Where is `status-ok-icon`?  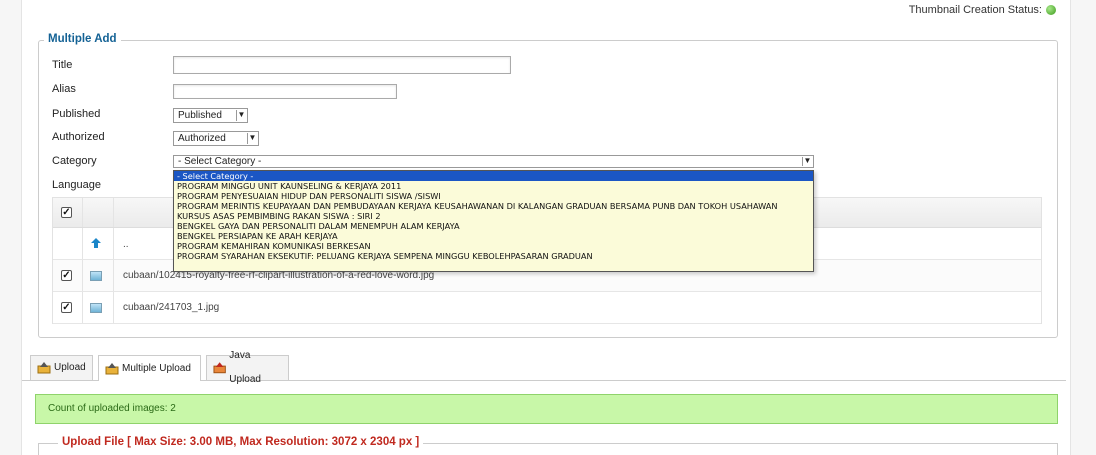
status-ok-icon is located at coordinates (1051, 10).